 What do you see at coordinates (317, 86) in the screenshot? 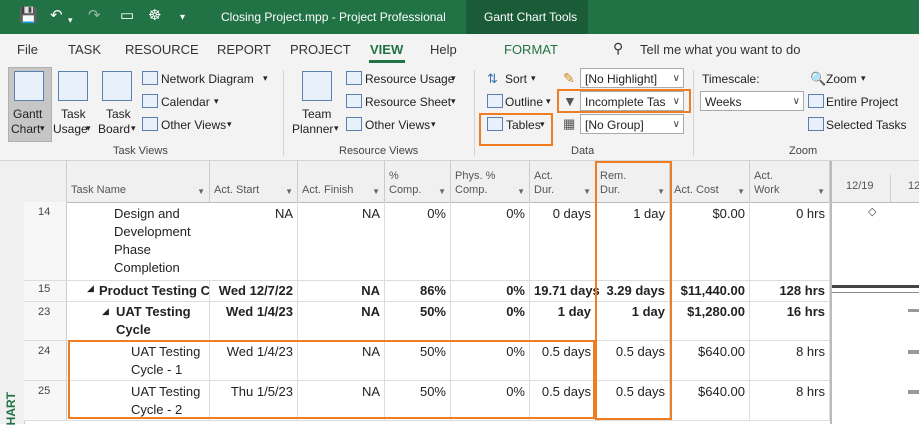
I see `team-planner-icon` at bounding box center [317, 86].